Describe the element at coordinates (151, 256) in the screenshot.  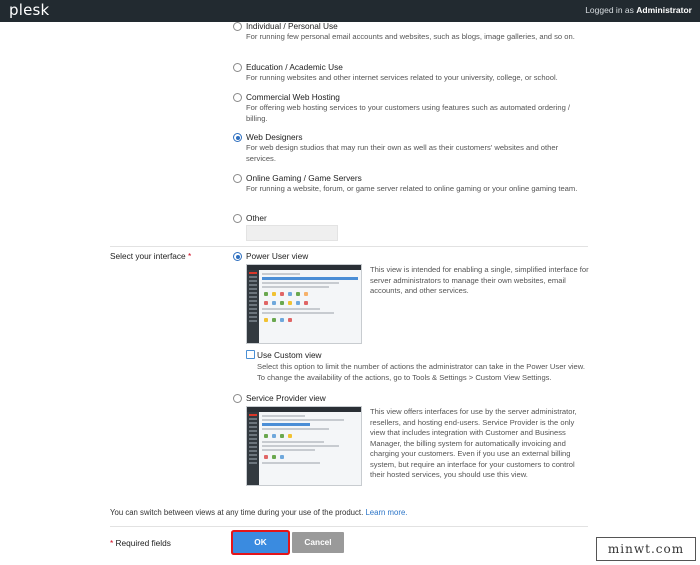
I see `interface-field-label: Select your interface *` at that location.